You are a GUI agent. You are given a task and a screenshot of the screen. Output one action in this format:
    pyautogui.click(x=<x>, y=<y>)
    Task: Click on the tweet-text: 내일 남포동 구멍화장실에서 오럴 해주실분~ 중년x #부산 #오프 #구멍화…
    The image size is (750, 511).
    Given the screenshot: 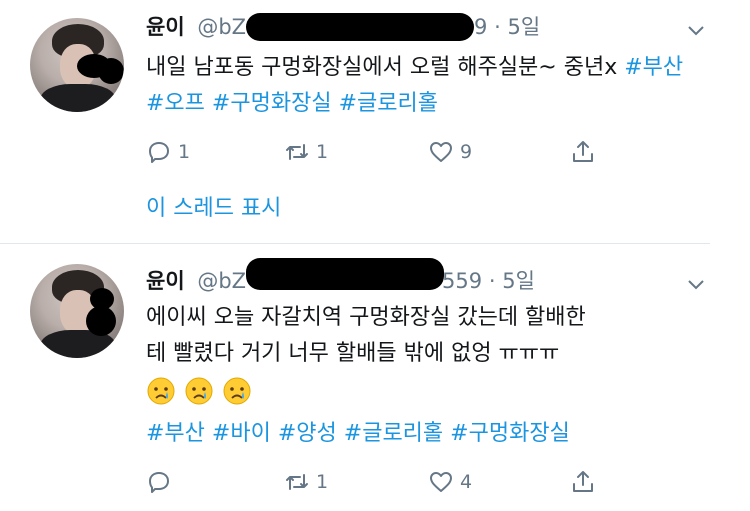 What is the action you would take?
    pyautogui.click(x=416, y=86)
    